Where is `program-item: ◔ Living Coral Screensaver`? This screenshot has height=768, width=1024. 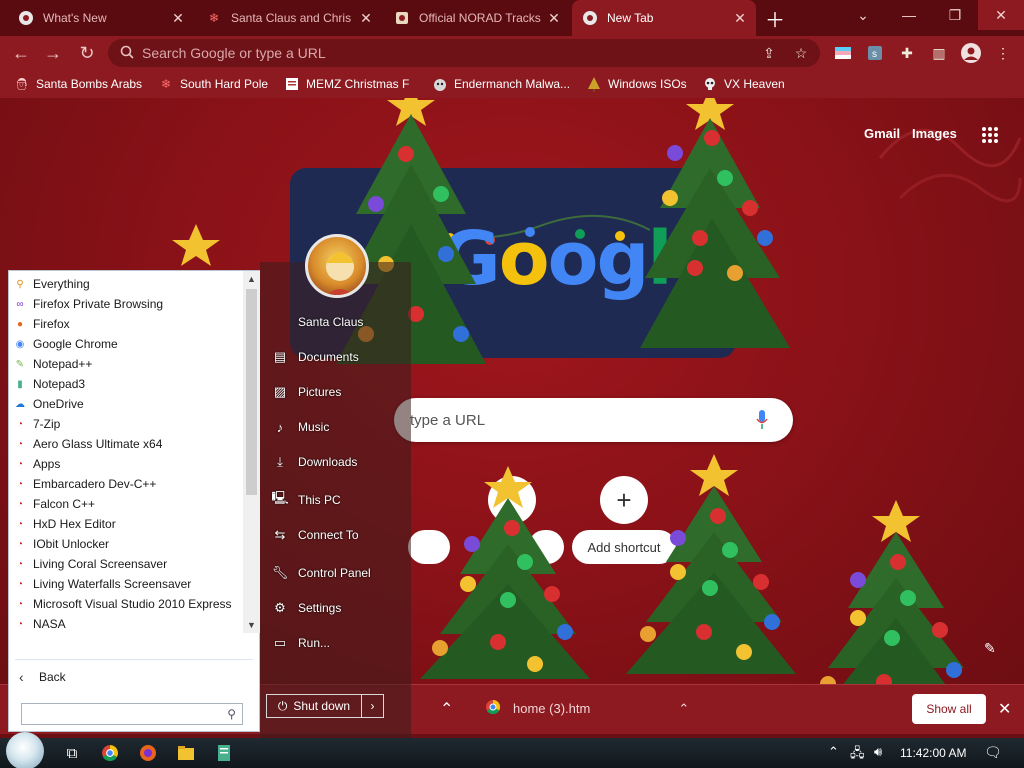
program-item: ◔ Living Coral Screensaver is located at coordinates (126, 564).